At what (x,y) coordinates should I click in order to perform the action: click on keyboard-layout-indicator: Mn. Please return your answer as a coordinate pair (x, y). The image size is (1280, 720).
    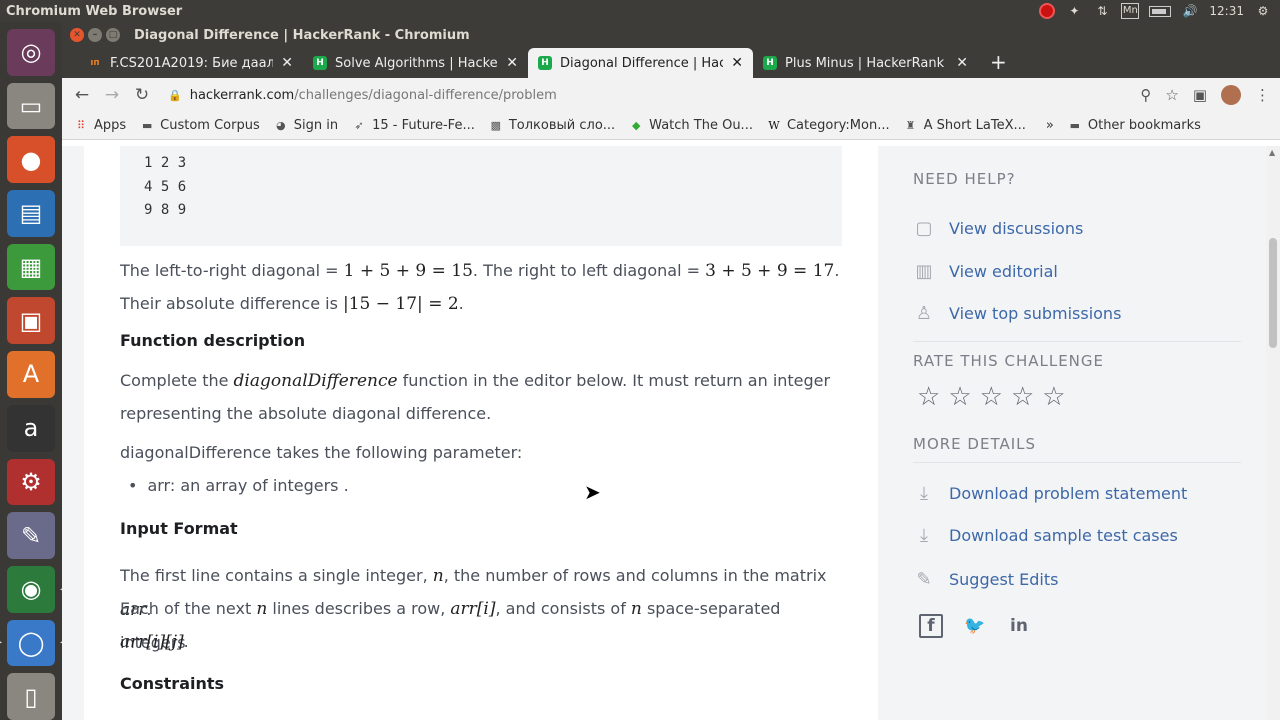
    Looking at the image, I should click on (1130, 11).